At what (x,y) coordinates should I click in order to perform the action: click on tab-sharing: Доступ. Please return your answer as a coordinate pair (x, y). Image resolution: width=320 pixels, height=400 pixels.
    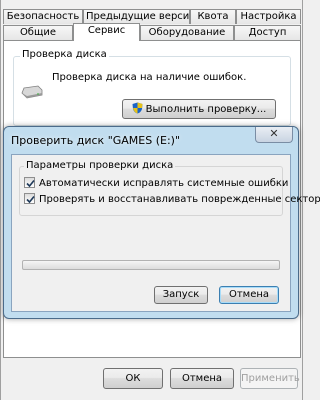
    Looking at the image, I should click on (267, 32).